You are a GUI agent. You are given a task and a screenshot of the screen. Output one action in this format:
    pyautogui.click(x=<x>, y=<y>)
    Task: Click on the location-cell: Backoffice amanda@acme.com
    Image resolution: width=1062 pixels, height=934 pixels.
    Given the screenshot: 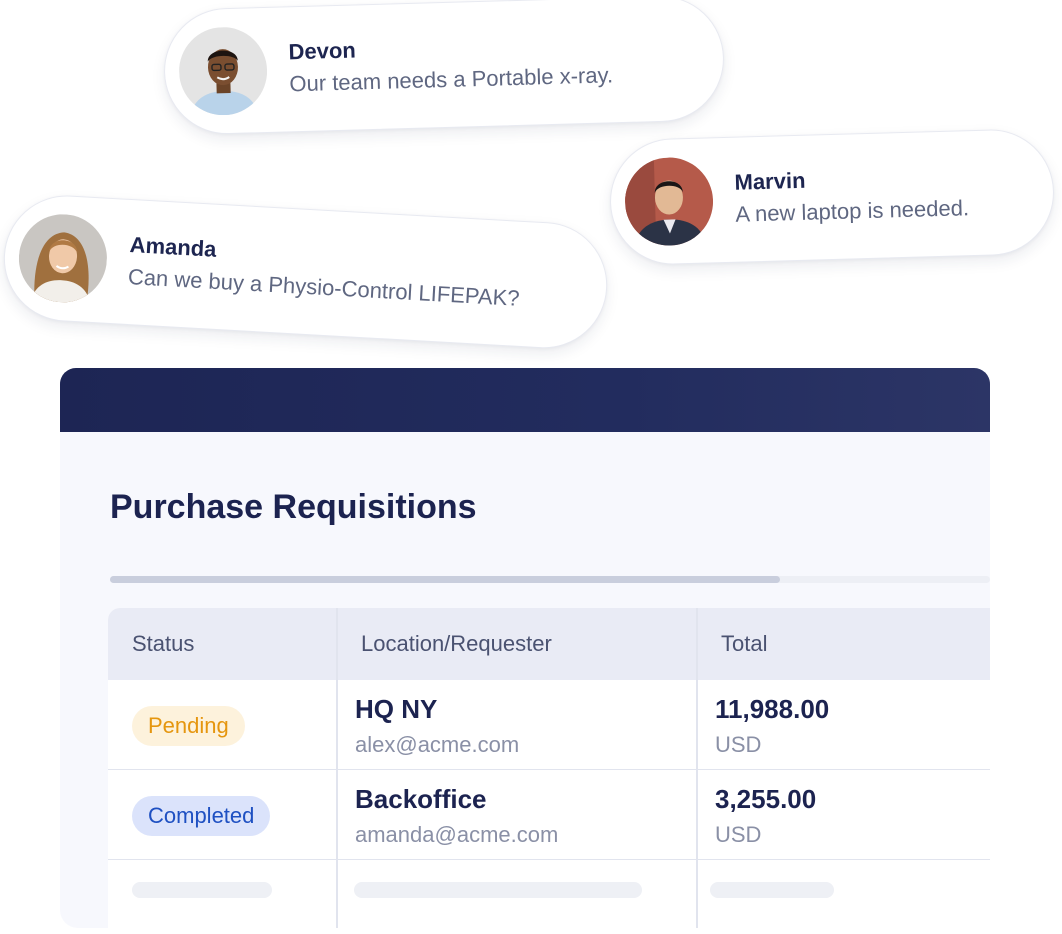 What is the action you would take?
    pyautogui.click(x=517, y=815)
    